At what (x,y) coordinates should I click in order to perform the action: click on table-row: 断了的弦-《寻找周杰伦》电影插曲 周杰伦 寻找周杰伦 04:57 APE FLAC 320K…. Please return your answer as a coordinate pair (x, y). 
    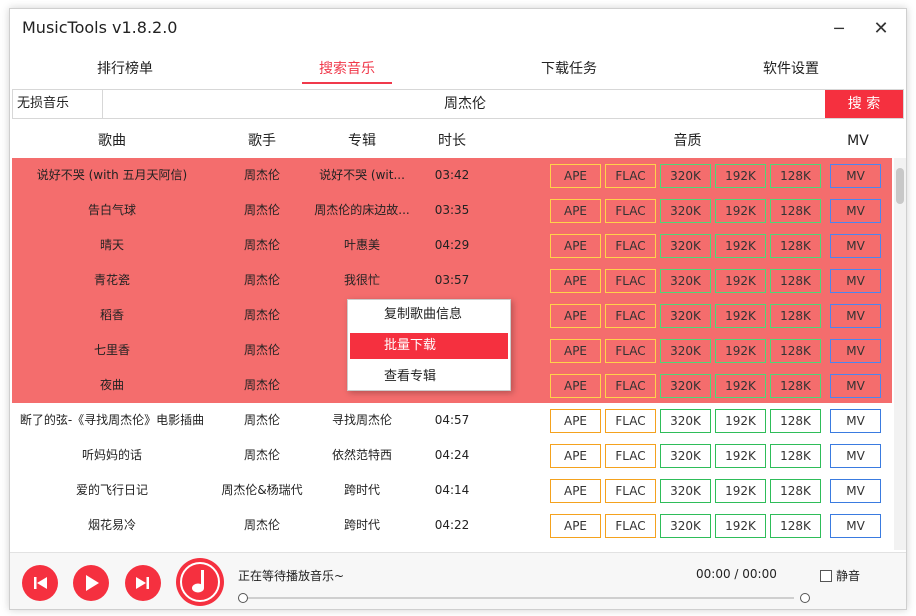
    Looking at the image, I should click on (452, 420).